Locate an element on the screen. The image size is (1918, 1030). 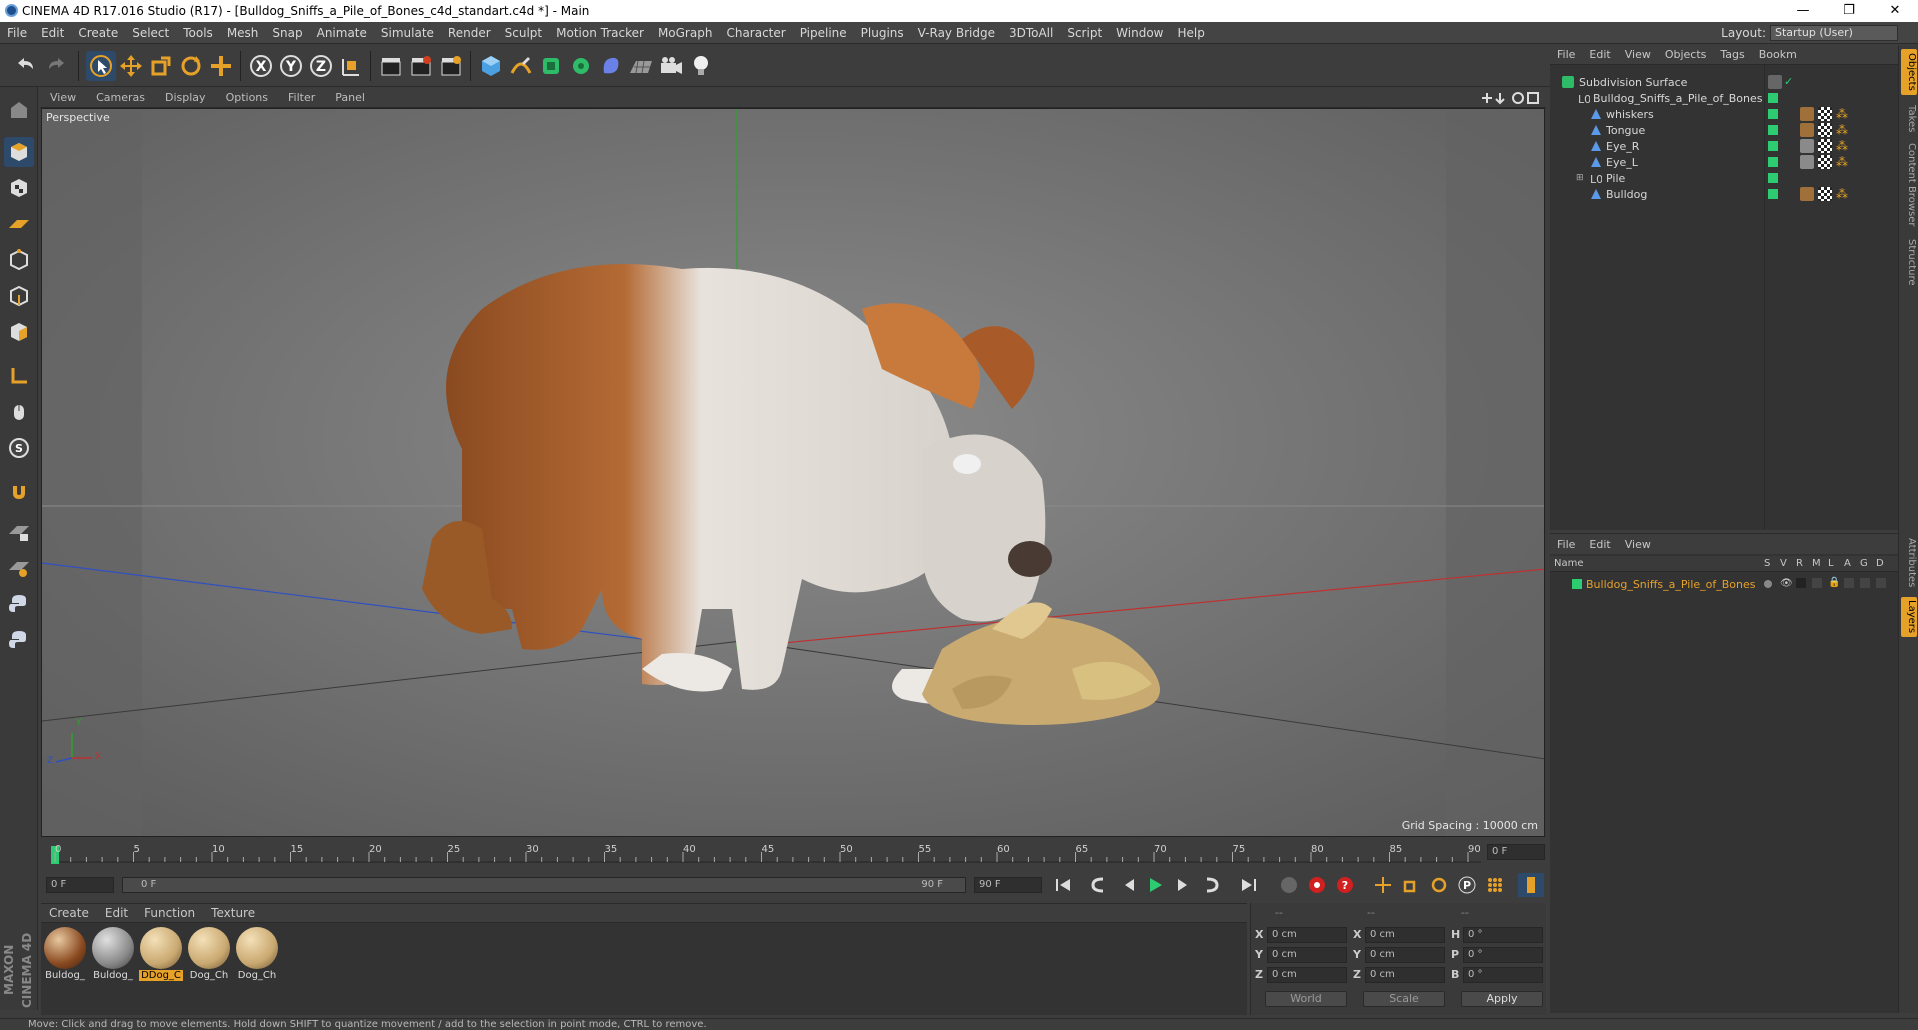
size-x-field: 0 cm is located at coordinates (1405, 935).